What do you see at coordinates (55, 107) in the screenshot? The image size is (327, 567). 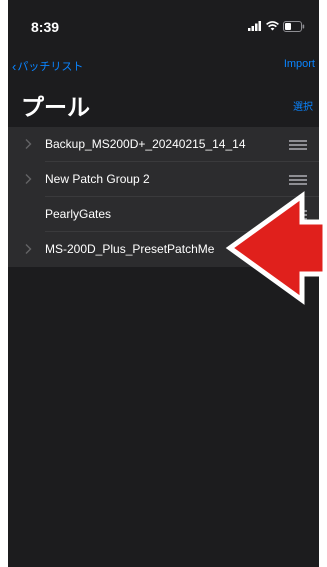 I see `page-title: プール` at bounding box center [55, 107].